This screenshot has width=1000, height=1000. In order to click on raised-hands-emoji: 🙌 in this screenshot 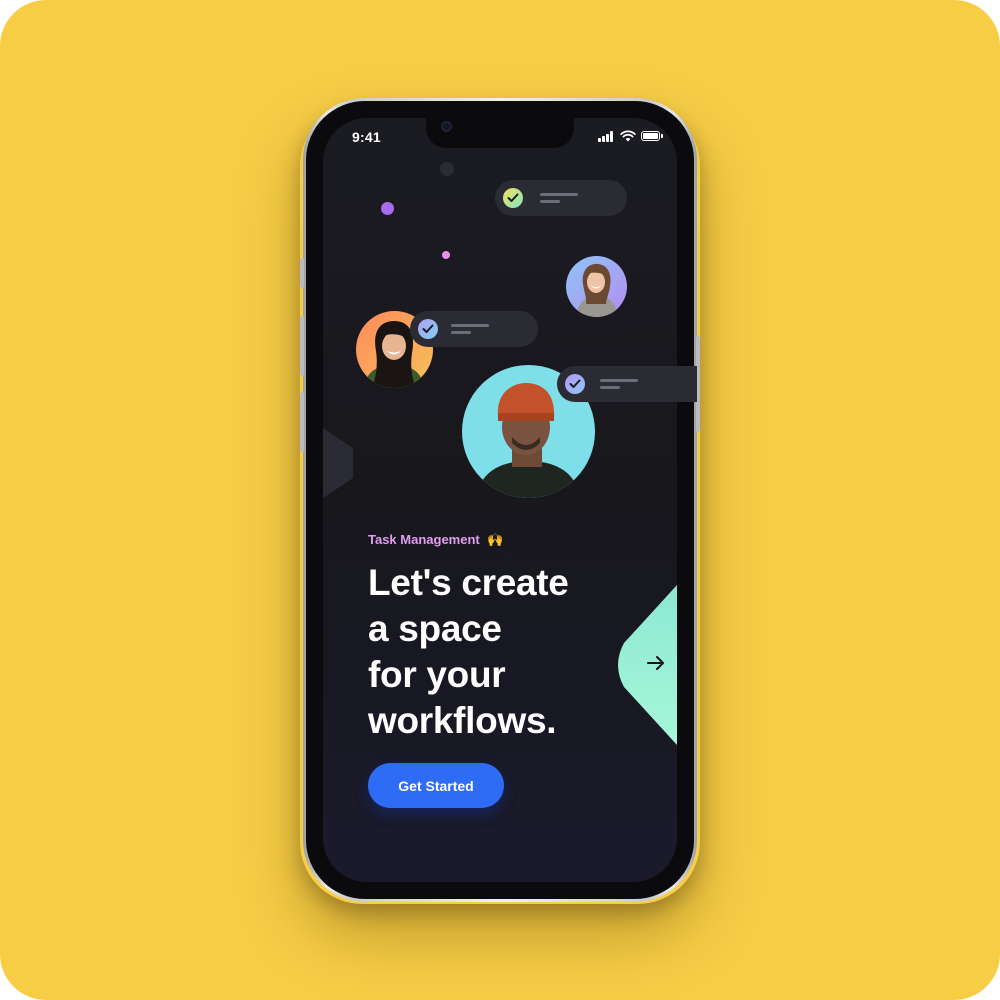, I will do `click(495, 539)`.